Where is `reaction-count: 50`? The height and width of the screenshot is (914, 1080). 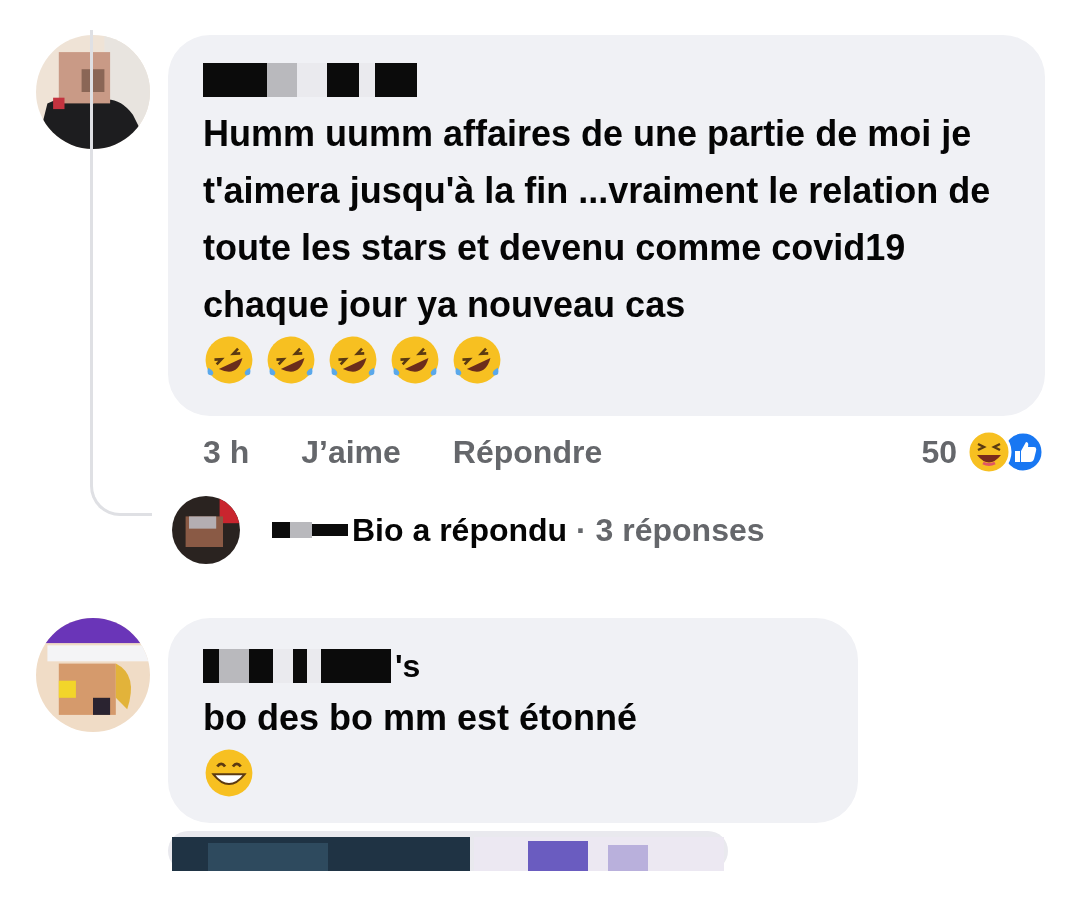 reaction-count: 50 is located at coordinates (939, 452).